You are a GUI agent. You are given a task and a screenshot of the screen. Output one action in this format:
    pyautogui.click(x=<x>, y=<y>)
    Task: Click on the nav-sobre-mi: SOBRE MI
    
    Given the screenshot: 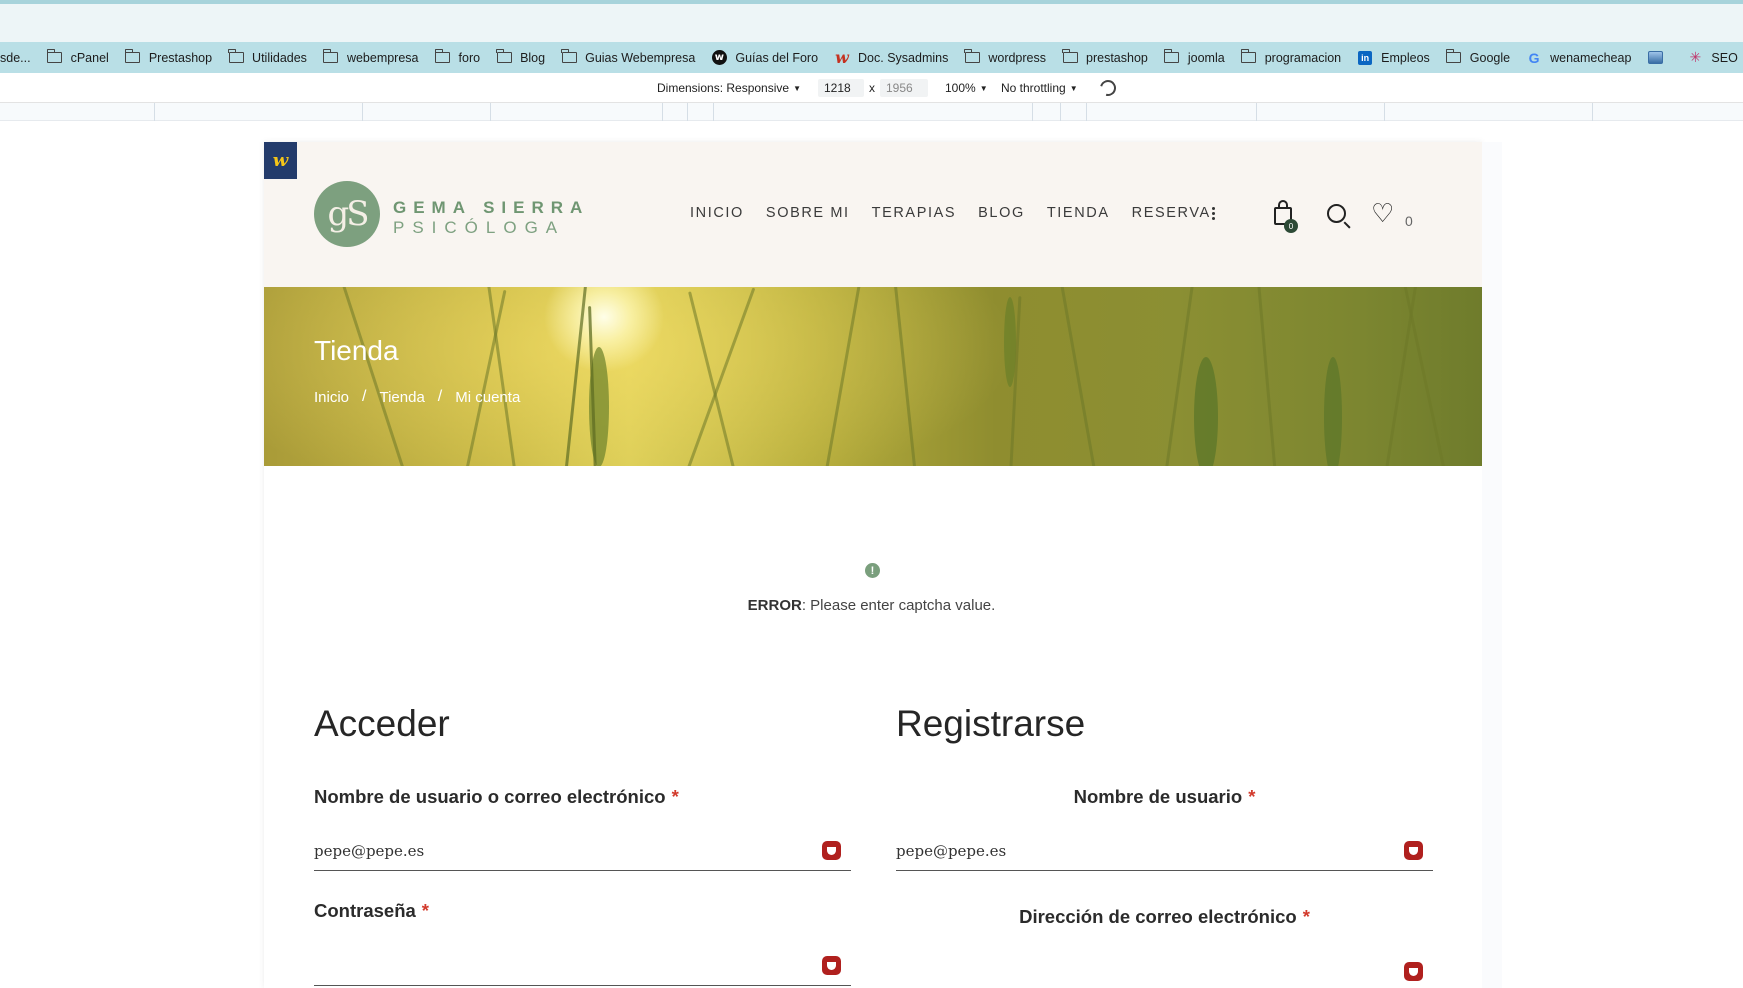 What is the action you would take?
    pyautogui.click(x=808, y=213)
    